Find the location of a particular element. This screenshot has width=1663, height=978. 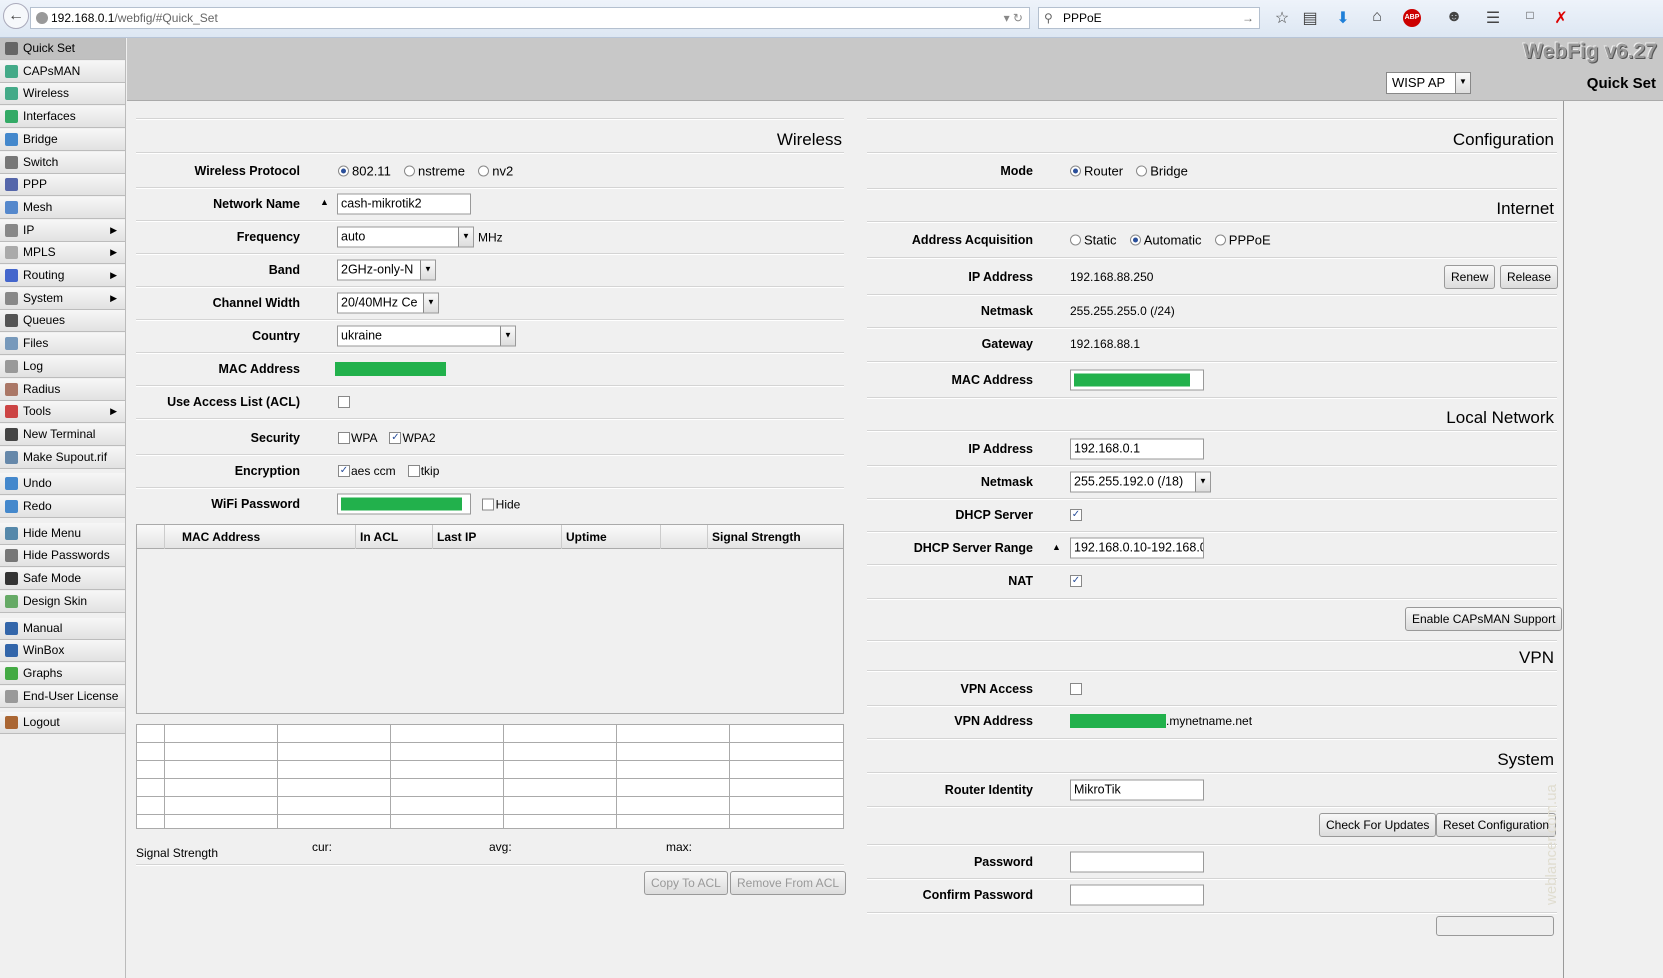

dhcp-range-input: 192.168.0.10-192.168.0.: is located at coordinates (1137, 548).